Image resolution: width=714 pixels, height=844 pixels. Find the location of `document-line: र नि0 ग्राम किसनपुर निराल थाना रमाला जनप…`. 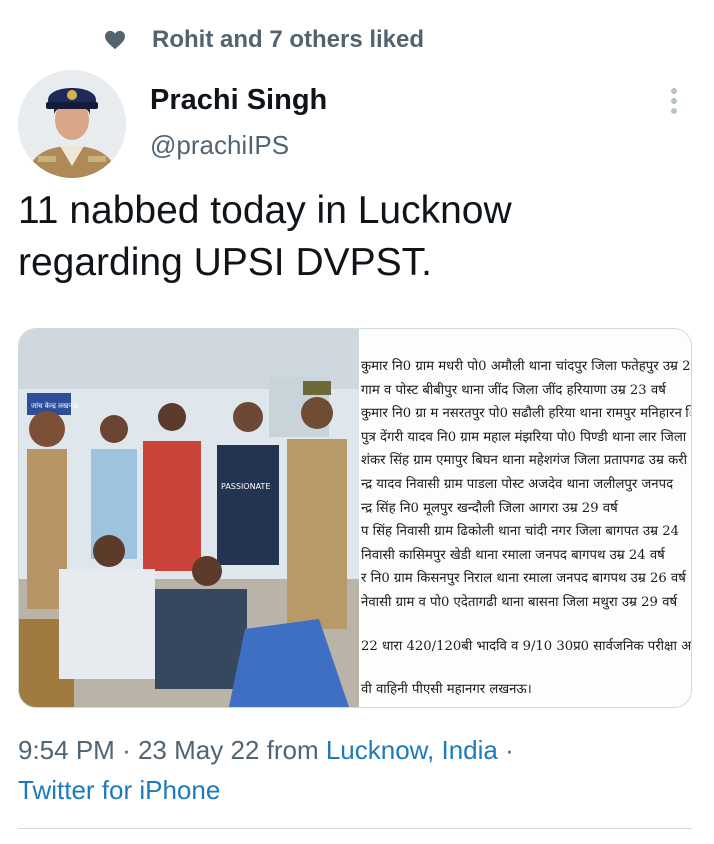

document-line: र नि0 ग्राम किसनपुर निराल थाना रमाला जनप… is located at coordinates (523, 579).